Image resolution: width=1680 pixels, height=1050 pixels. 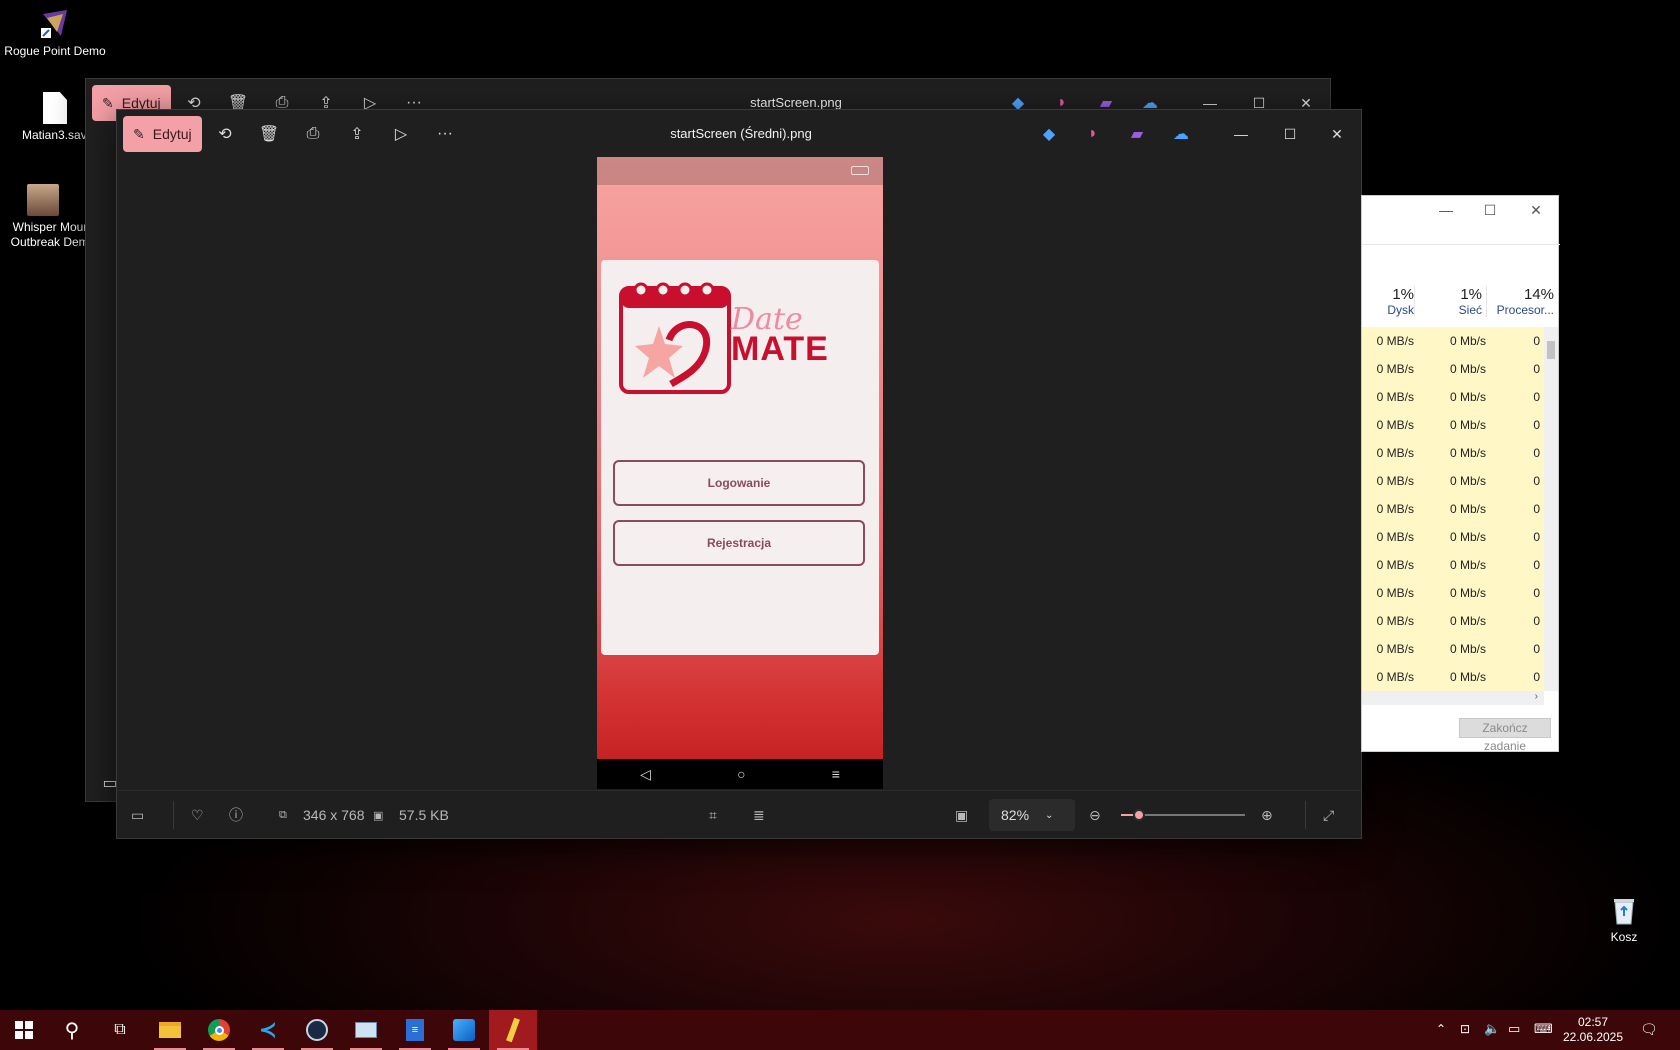 I want to click on end-task-button: Zakończ zadanie, so click(x=1505, y=735).